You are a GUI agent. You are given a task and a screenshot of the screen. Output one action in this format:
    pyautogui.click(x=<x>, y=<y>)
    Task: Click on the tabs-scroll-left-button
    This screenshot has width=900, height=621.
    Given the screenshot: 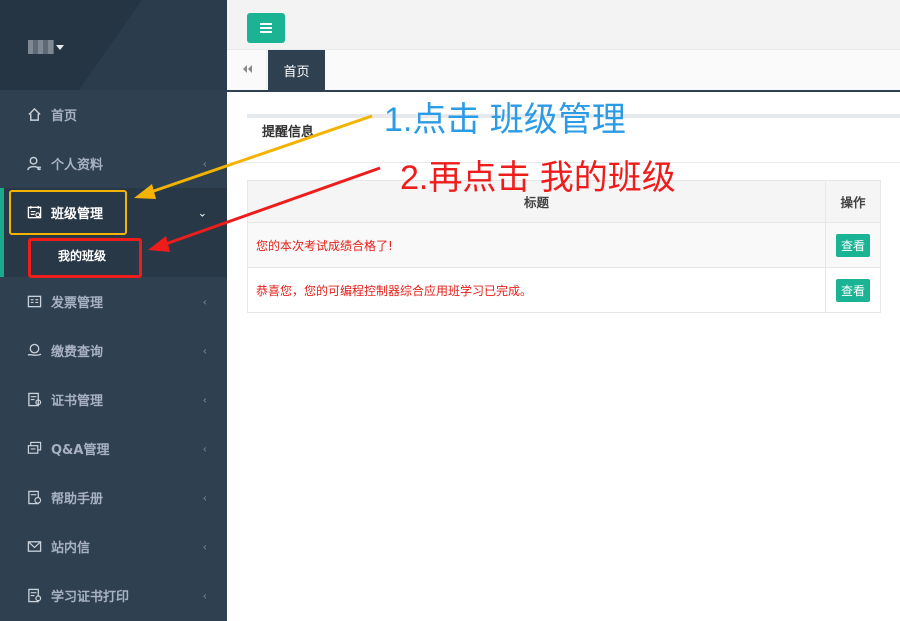 What is the action you would take?
    pyautogui.click(x=247, y=70)
    